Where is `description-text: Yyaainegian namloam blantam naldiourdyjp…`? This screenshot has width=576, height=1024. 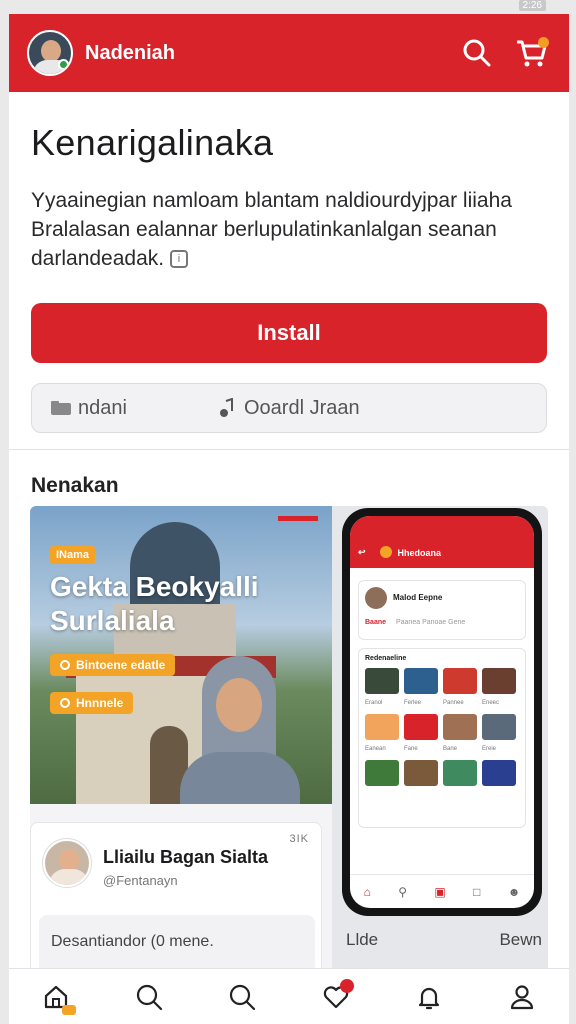
description-text: Yyaainegian namloam blantam naldiourdyjp… is located at coordinates (271, 229).